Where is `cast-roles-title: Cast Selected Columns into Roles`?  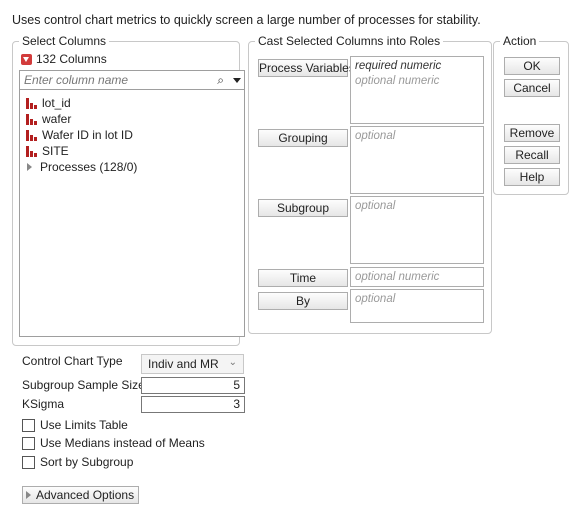 cast-roles-title: Cast Selected Columns into Roles is located at coordinates (349, 41).